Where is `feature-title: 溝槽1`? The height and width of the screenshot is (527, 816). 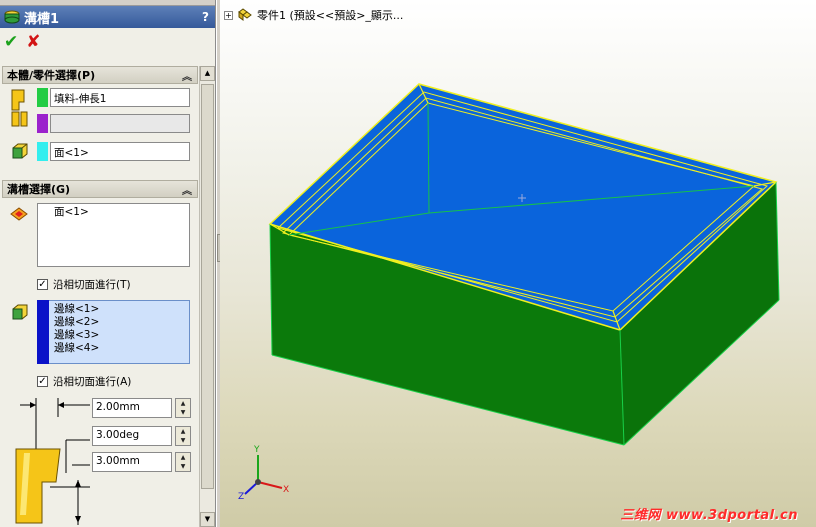 feature-title: 溝槽1 is located at coordinates (42, 19).